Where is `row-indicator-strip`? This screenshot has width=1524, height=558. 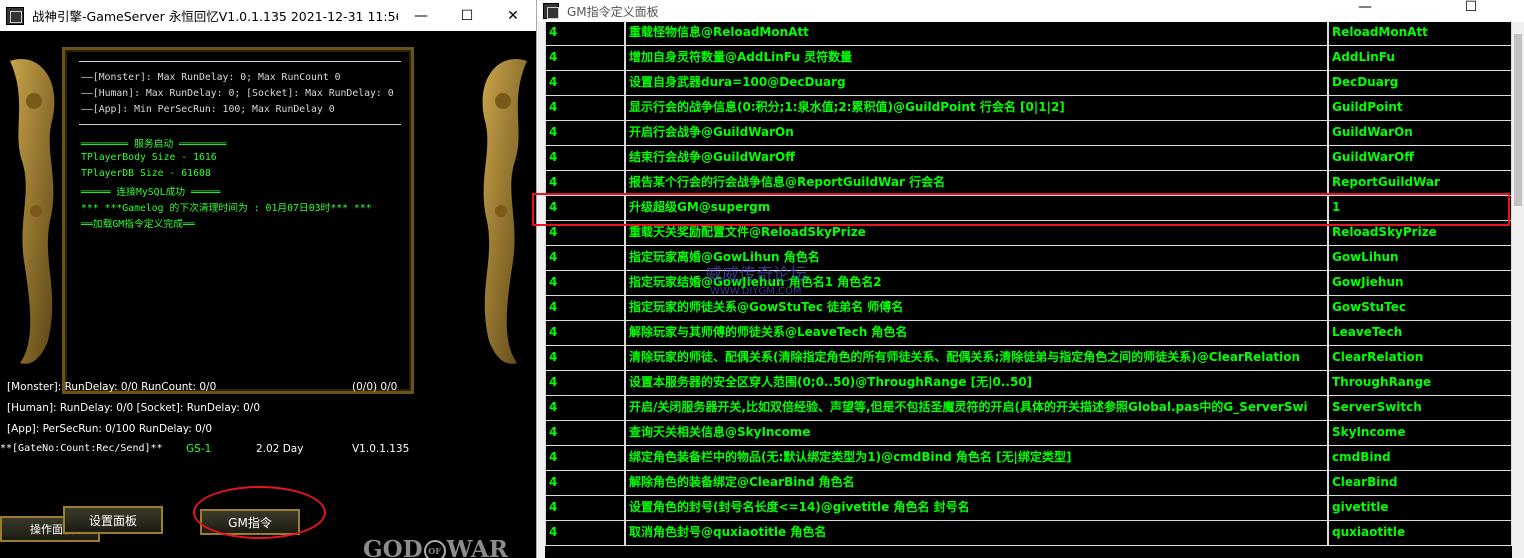 row-indicator-strip is located at coordinates (541, 290).